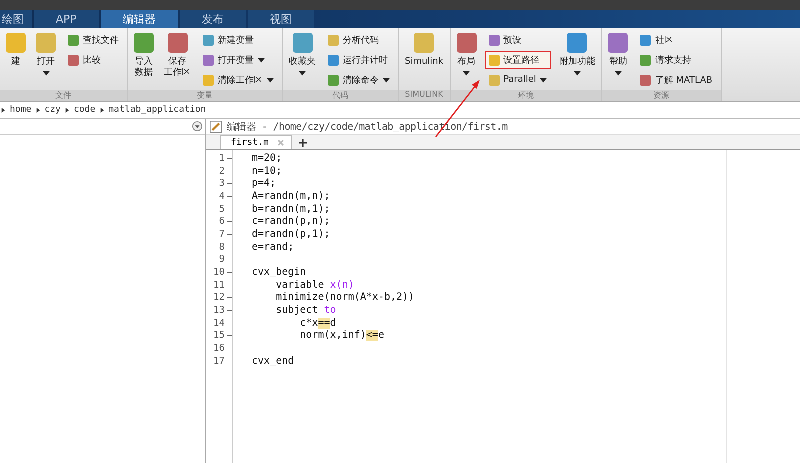 Image resolution: width=800 pixels, height=463 pixels. I want to click on code-line: n=10;, so click(267, 171).